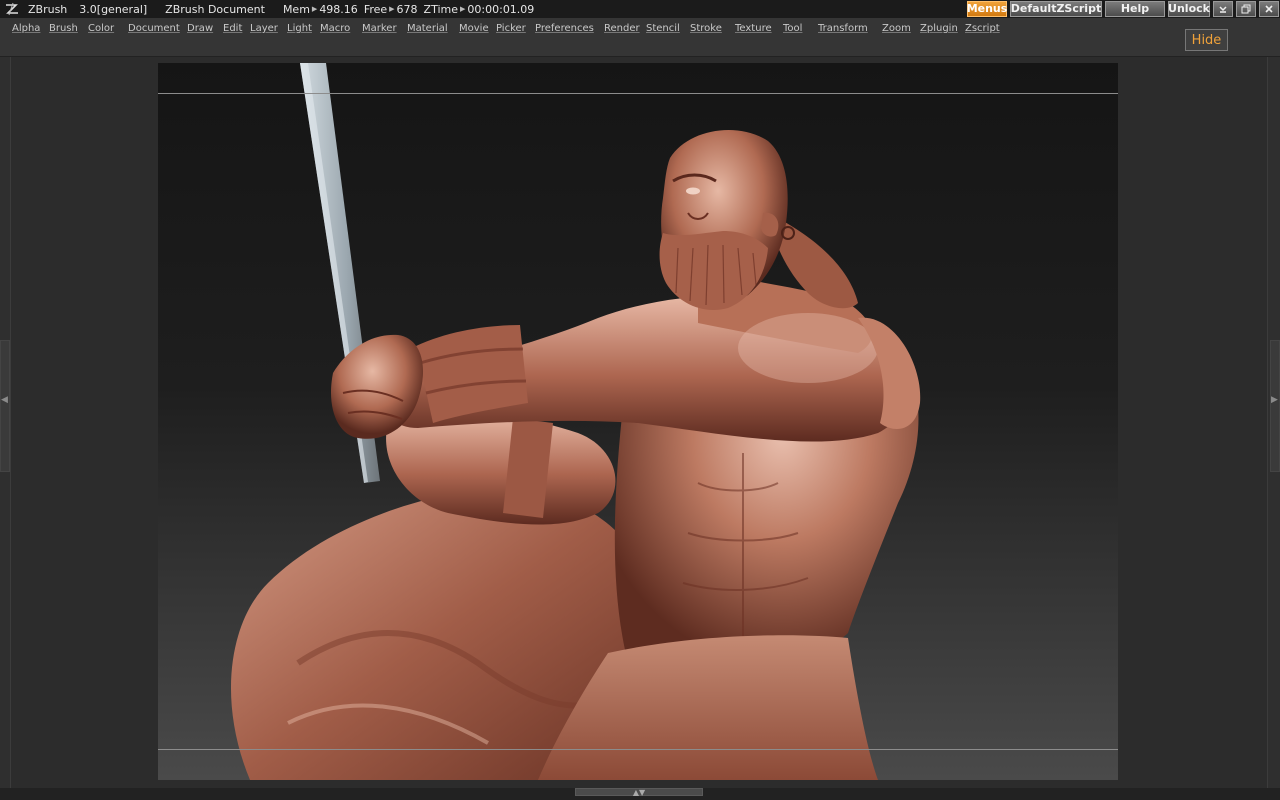  I want to click on zbrush-logo-icon, so click(12, 9).